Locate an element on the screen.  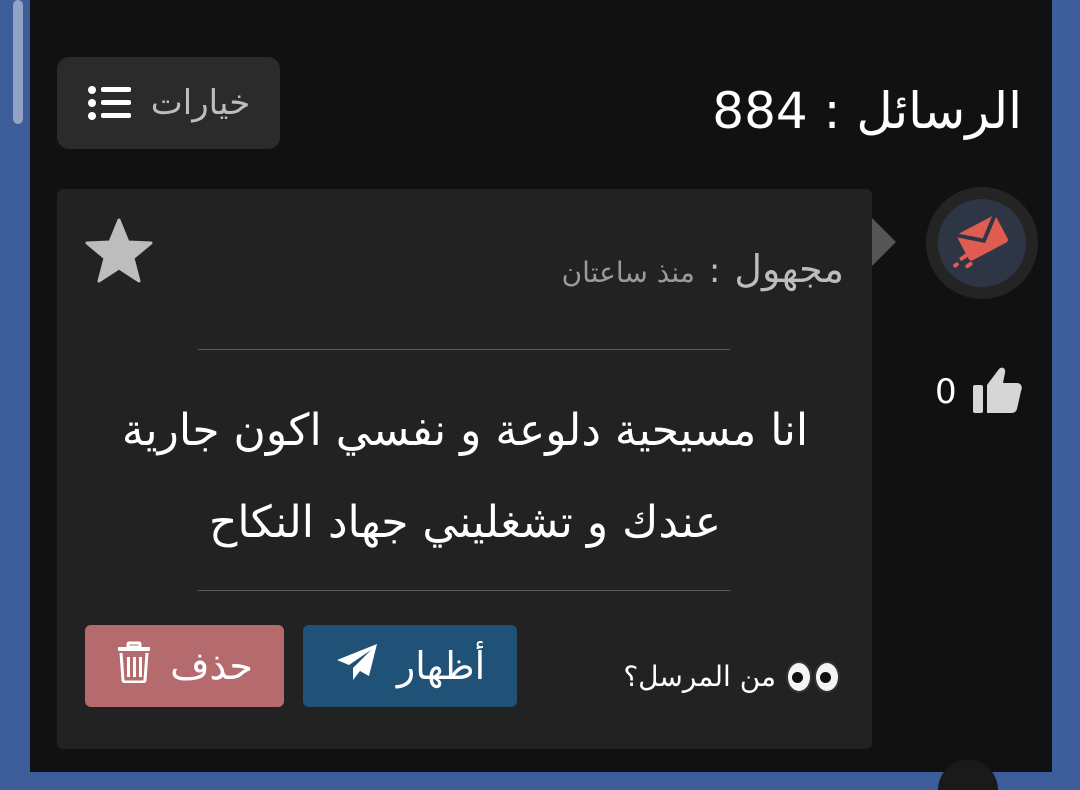
options-button: خيارات is located at coordinates (168, 103).